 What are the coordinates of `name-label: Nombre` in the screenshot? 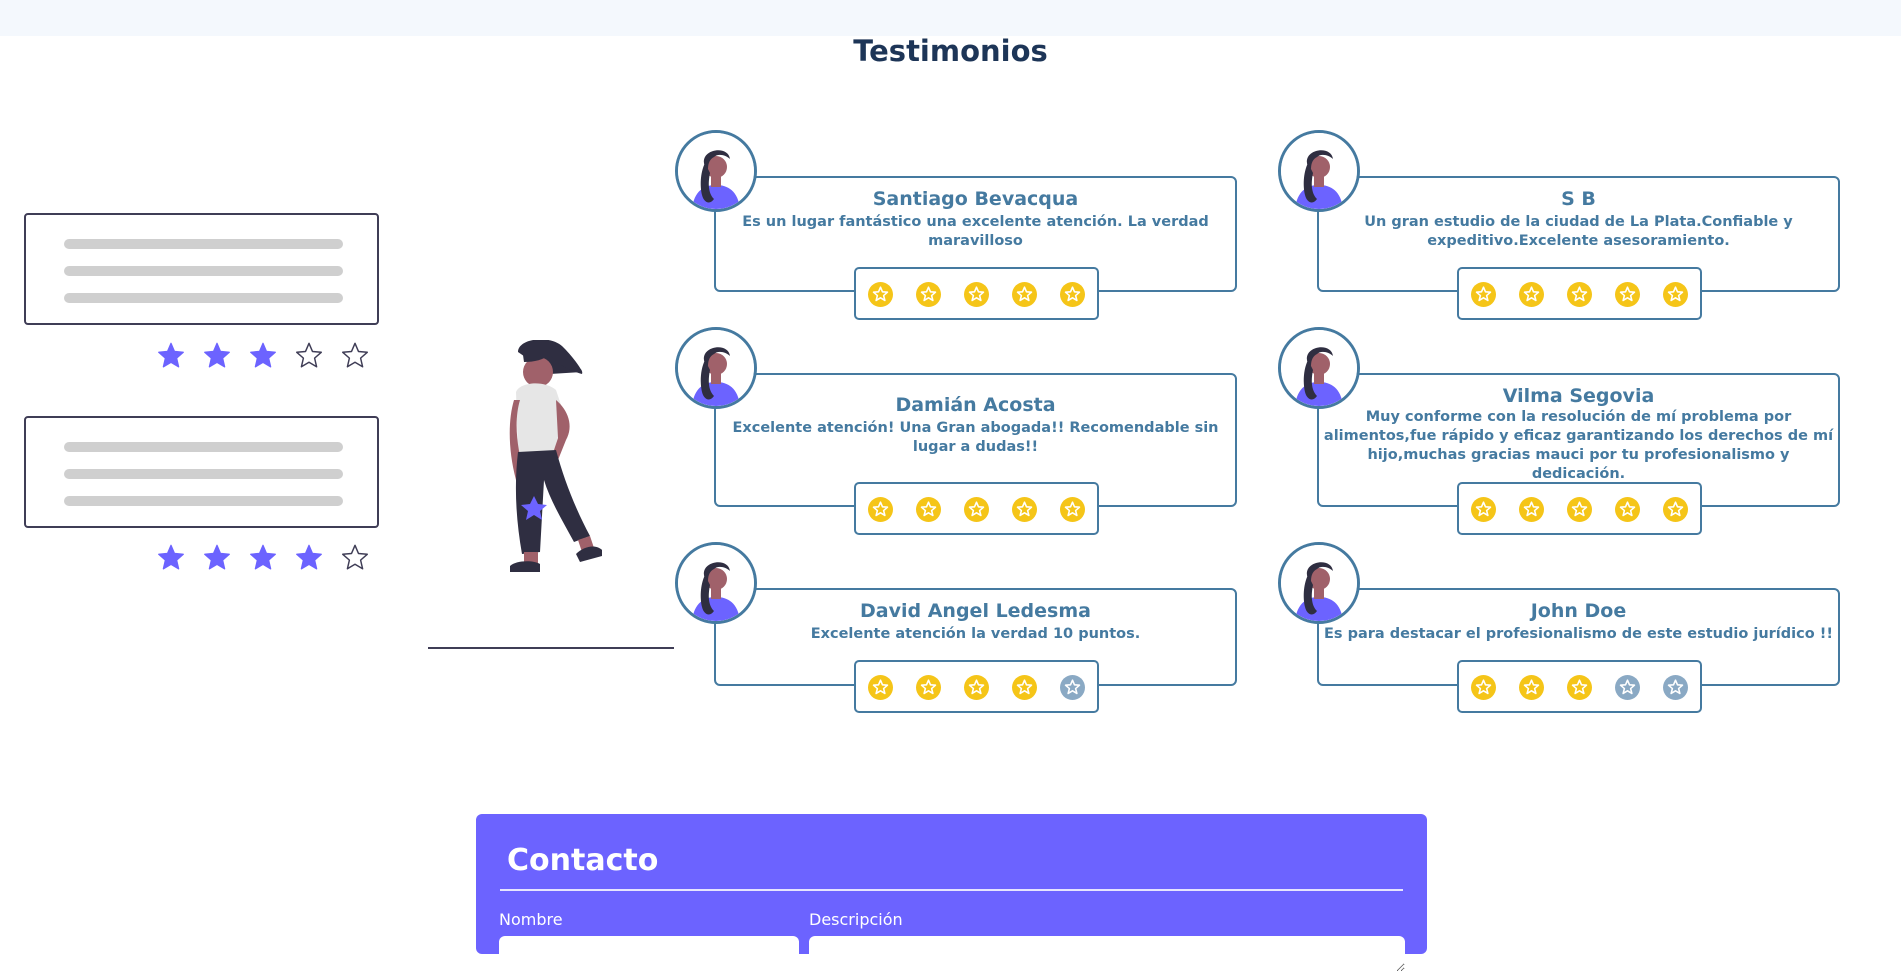 It's located at (531, 919).